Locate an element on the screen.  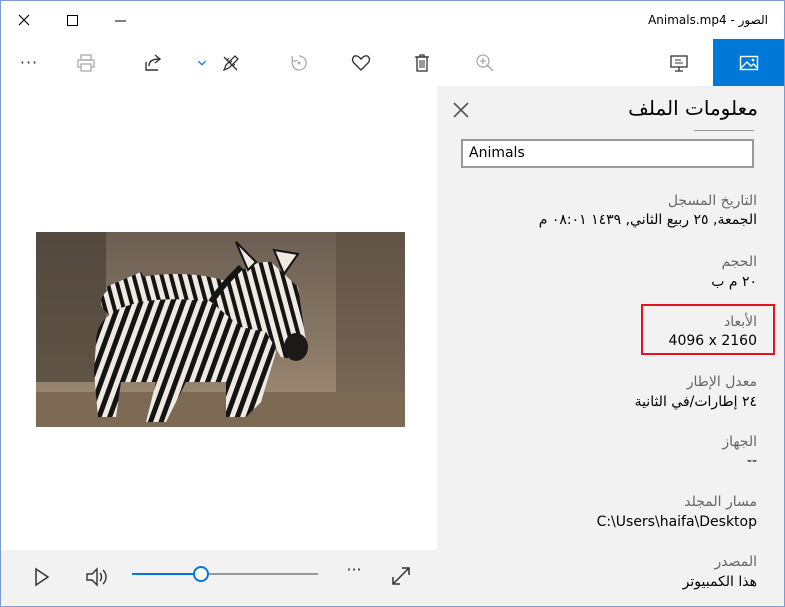
heart-icon is located at coordinates (361, 62).